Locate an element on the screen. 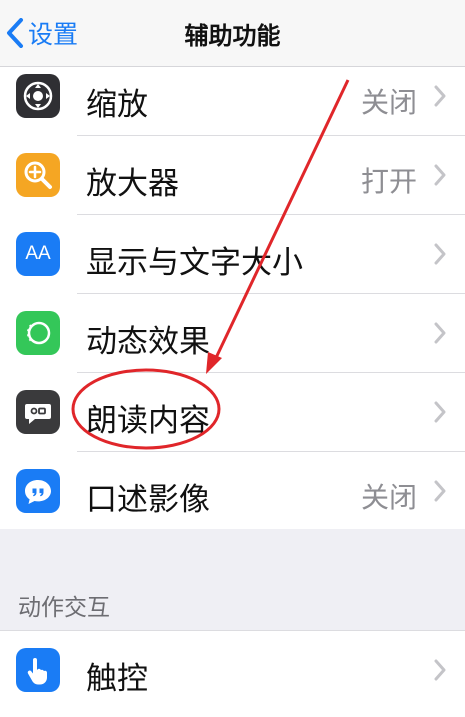 The height and width of the screenshot is (717, 465). row-label: 动态效果 is located at coordinates (148, 342).